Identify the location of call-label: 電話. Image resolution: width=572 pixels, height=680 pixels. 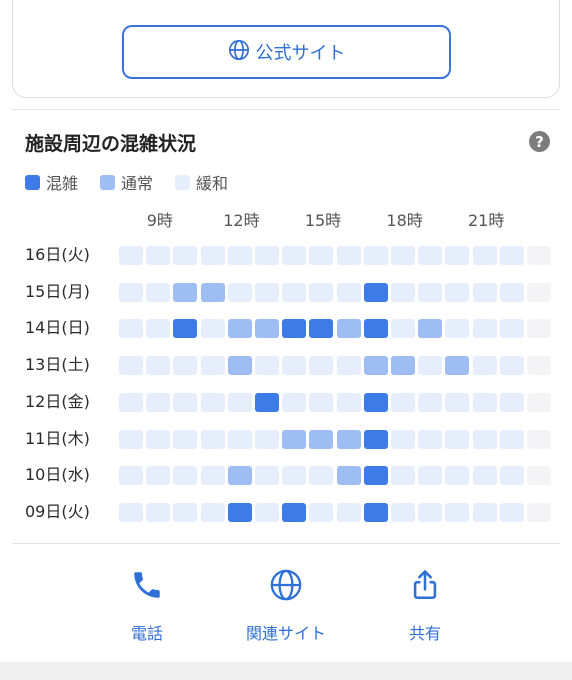
(146, 633).